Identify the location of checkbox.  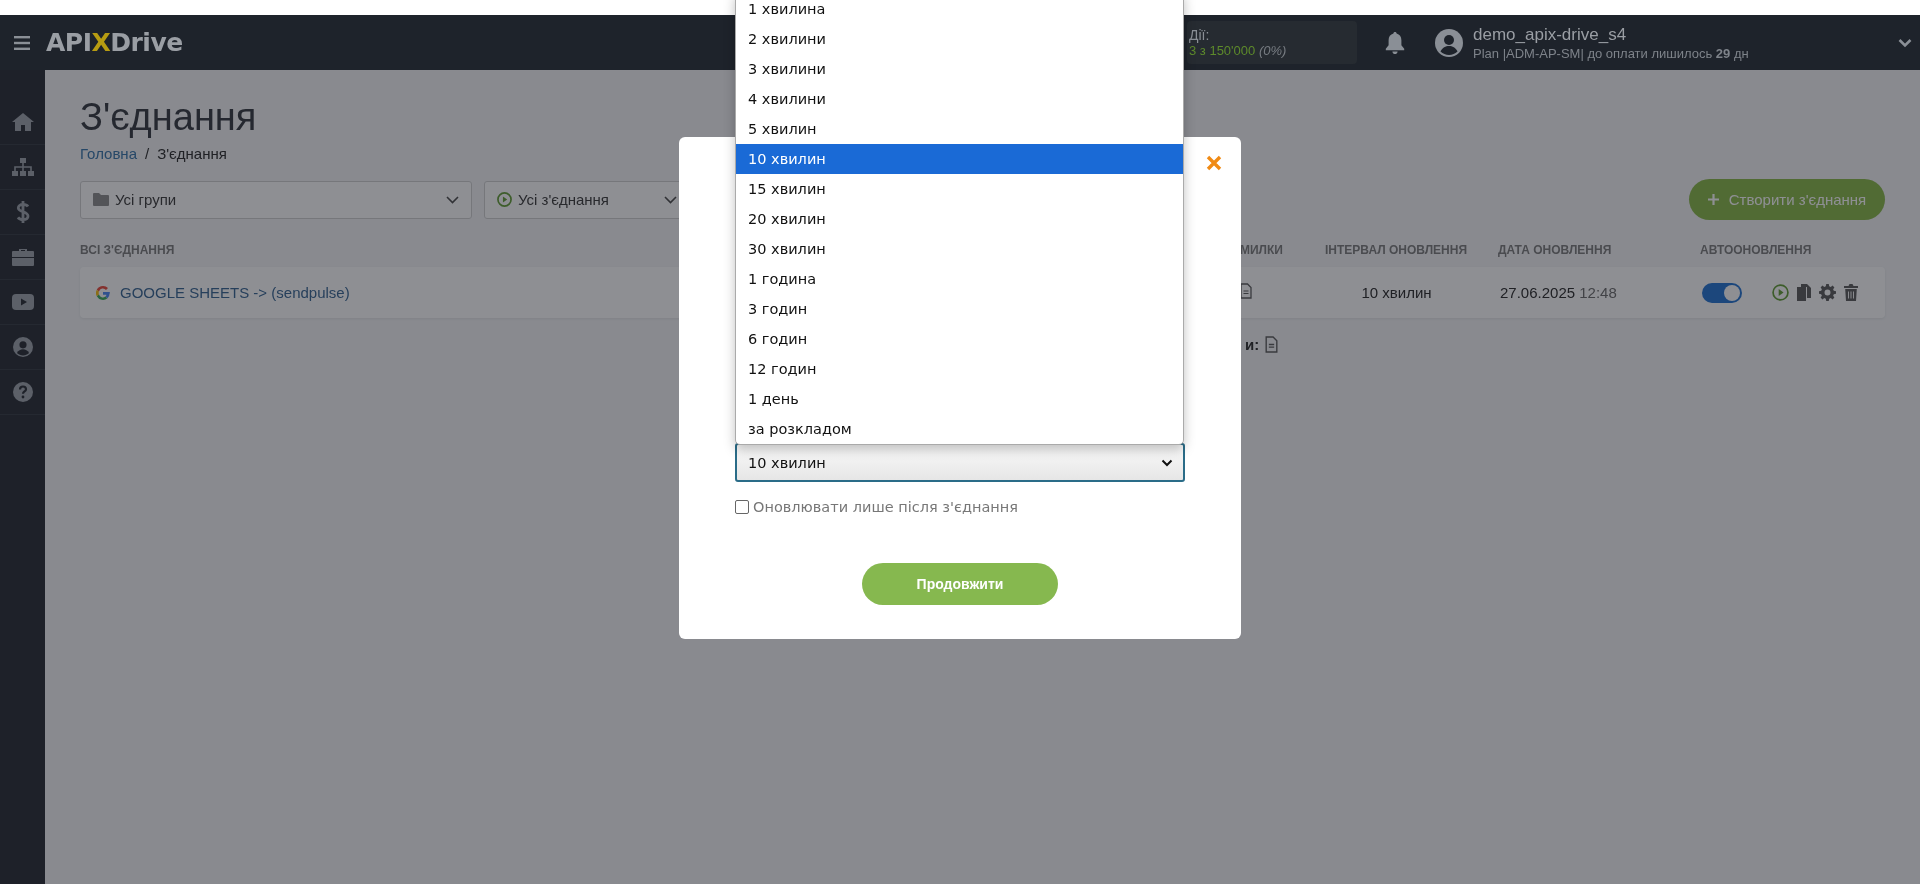
(742, 507).